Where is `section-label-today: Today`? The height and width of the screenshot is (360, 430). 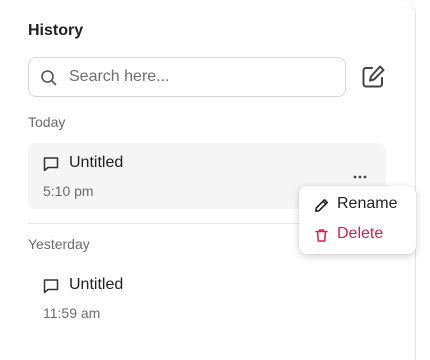
section-label-today: Today is located at coordinates (47, 122).